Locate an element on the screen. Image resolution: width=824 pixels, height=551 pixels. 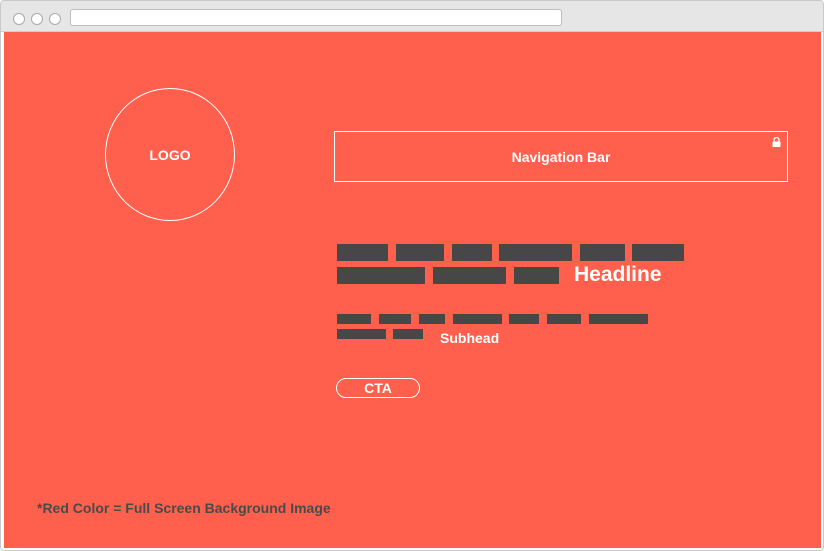
logo-label: LOGO is located at coordinates (170, 154).